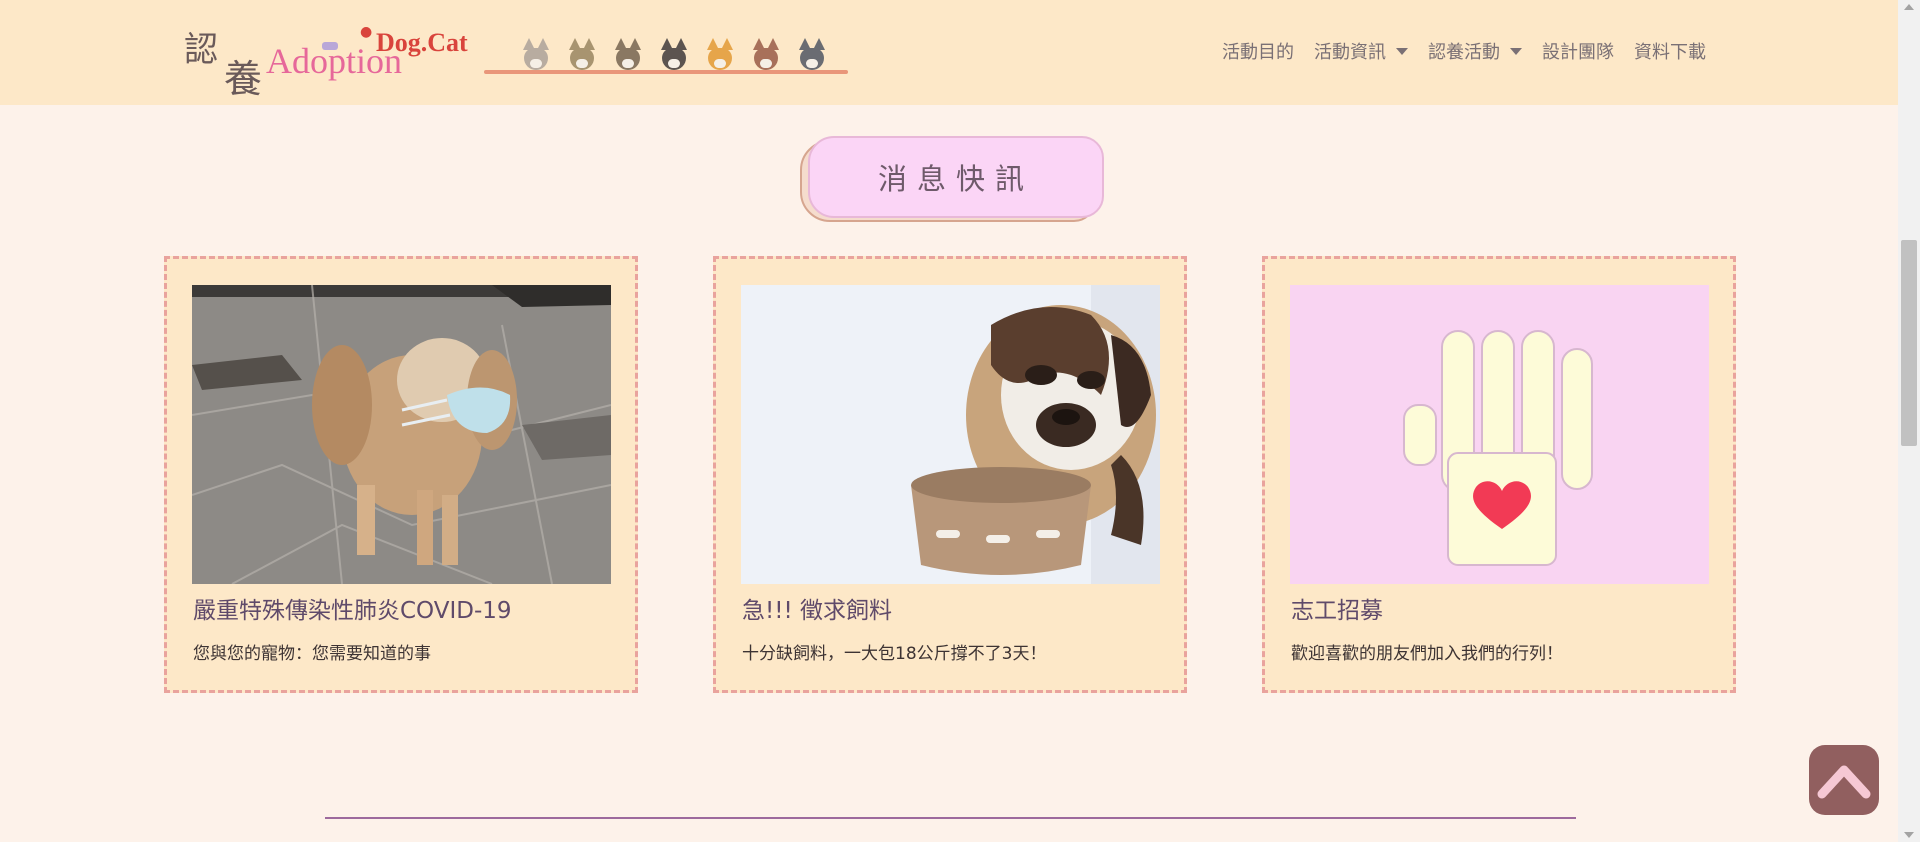 The image size is (1920, 842). I want to click on news-card-volunteer: 志工招募 歡迎喜歡的朋友們加入我們的行列！, so click(1499, 474).